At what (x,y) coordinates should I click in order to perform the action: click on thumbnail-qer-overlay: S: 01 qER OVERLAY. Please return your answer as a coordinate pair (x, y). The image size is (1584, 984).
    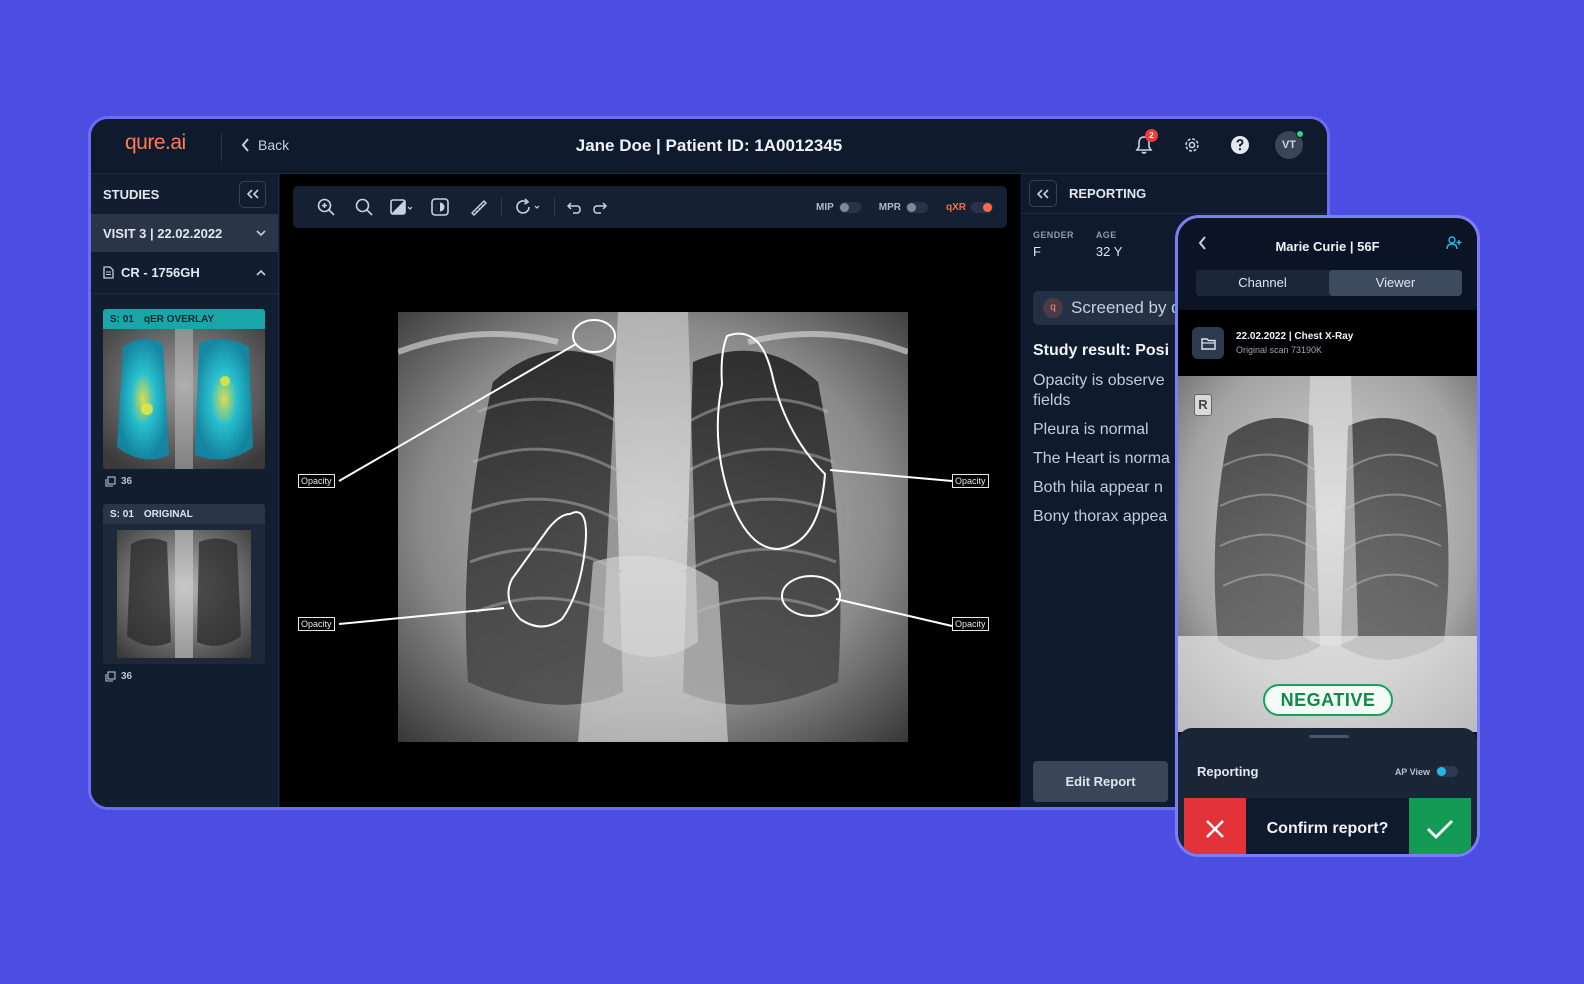
    Looking at the image, I should click on (184, 389).